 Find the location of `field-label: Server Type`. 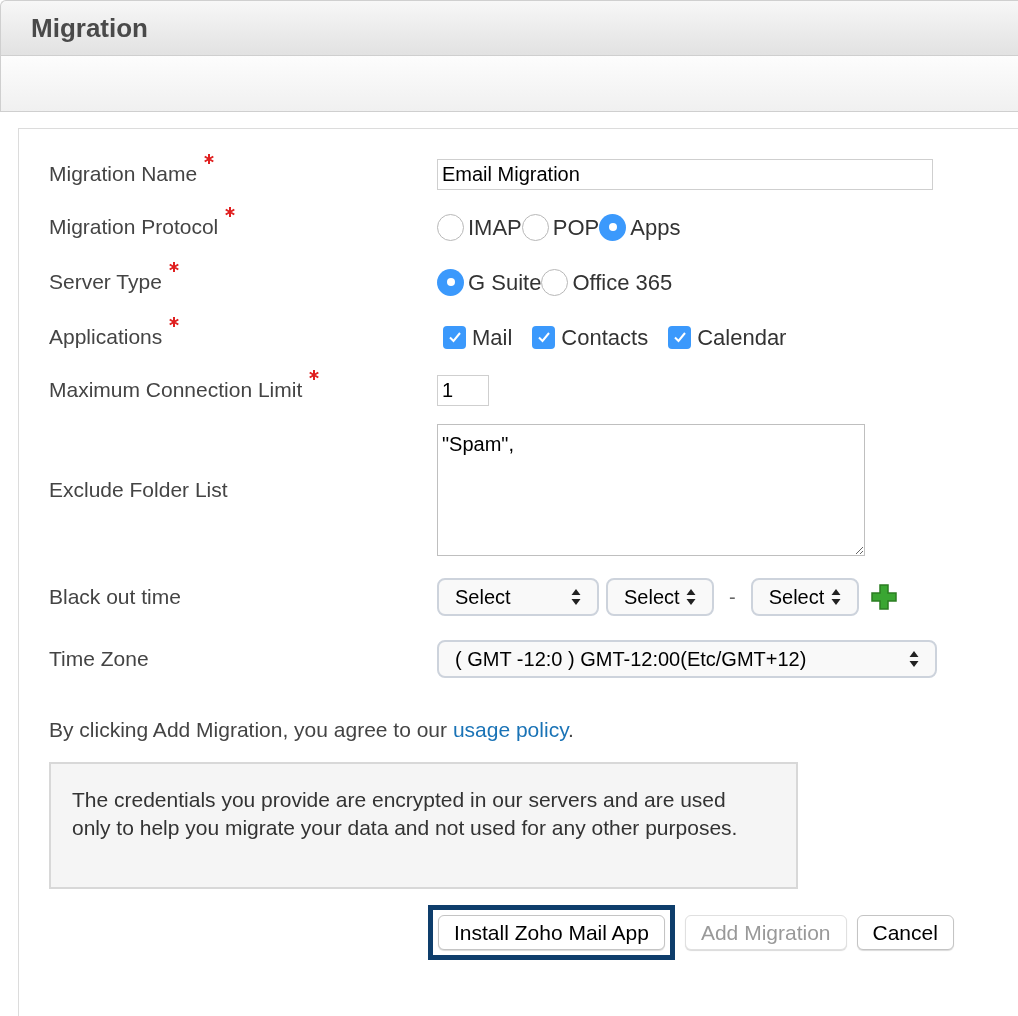

field-label: Server Type is located at coordinates (105, 282).